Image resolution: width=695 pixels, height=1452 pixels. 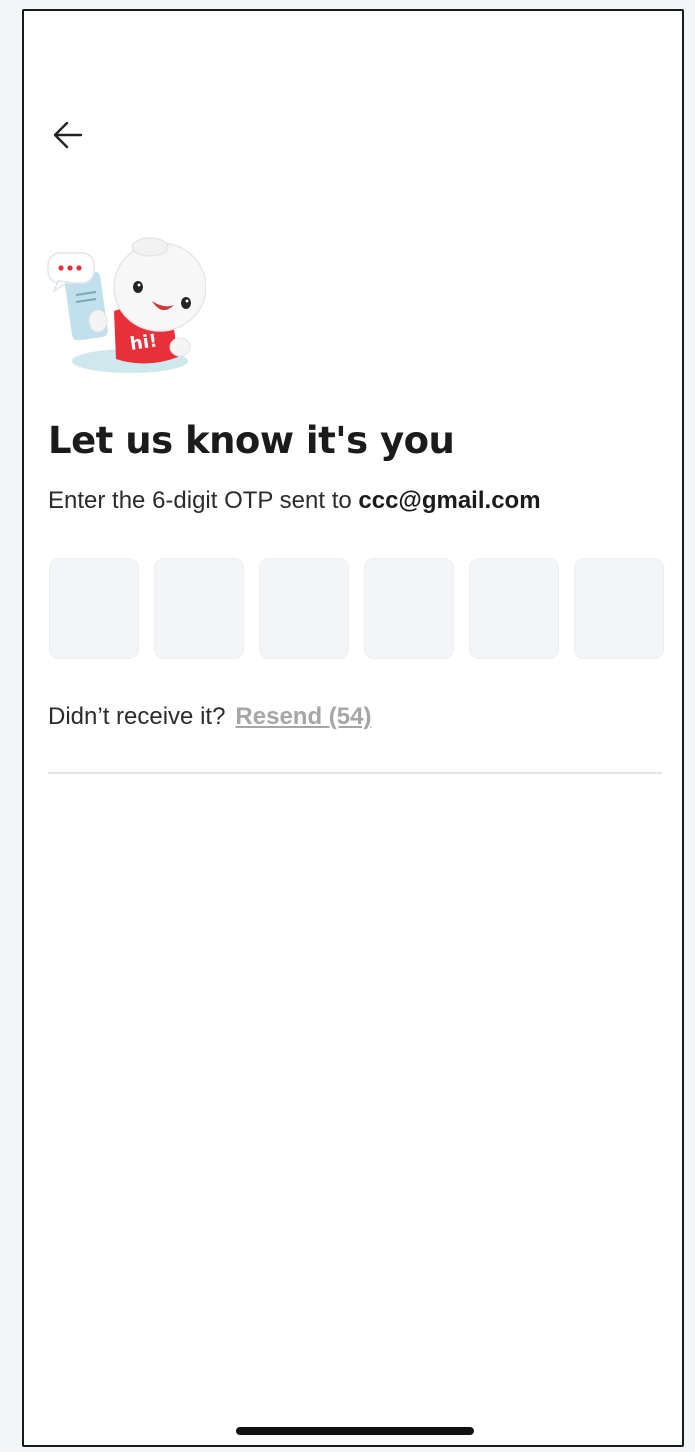 What do you see at coordinates (355, 1431) in the screenshot?
I see `home-indicator` at bounding box center [355, 1431].